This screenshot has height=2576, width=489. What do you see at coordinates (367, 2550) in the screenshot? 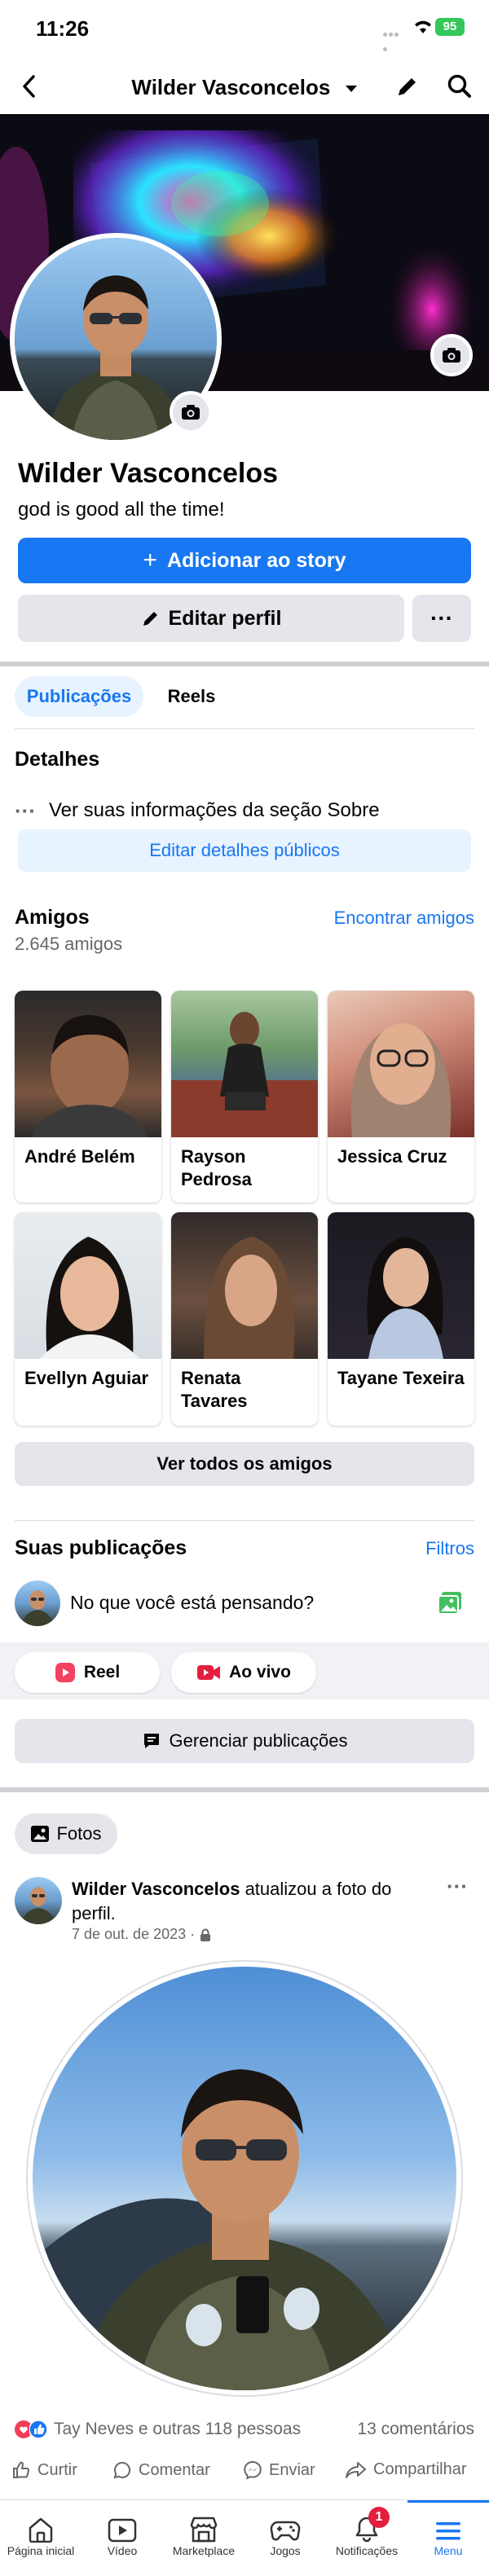
I see `nav-label: Notificações` at bounding box center [367, 2550].